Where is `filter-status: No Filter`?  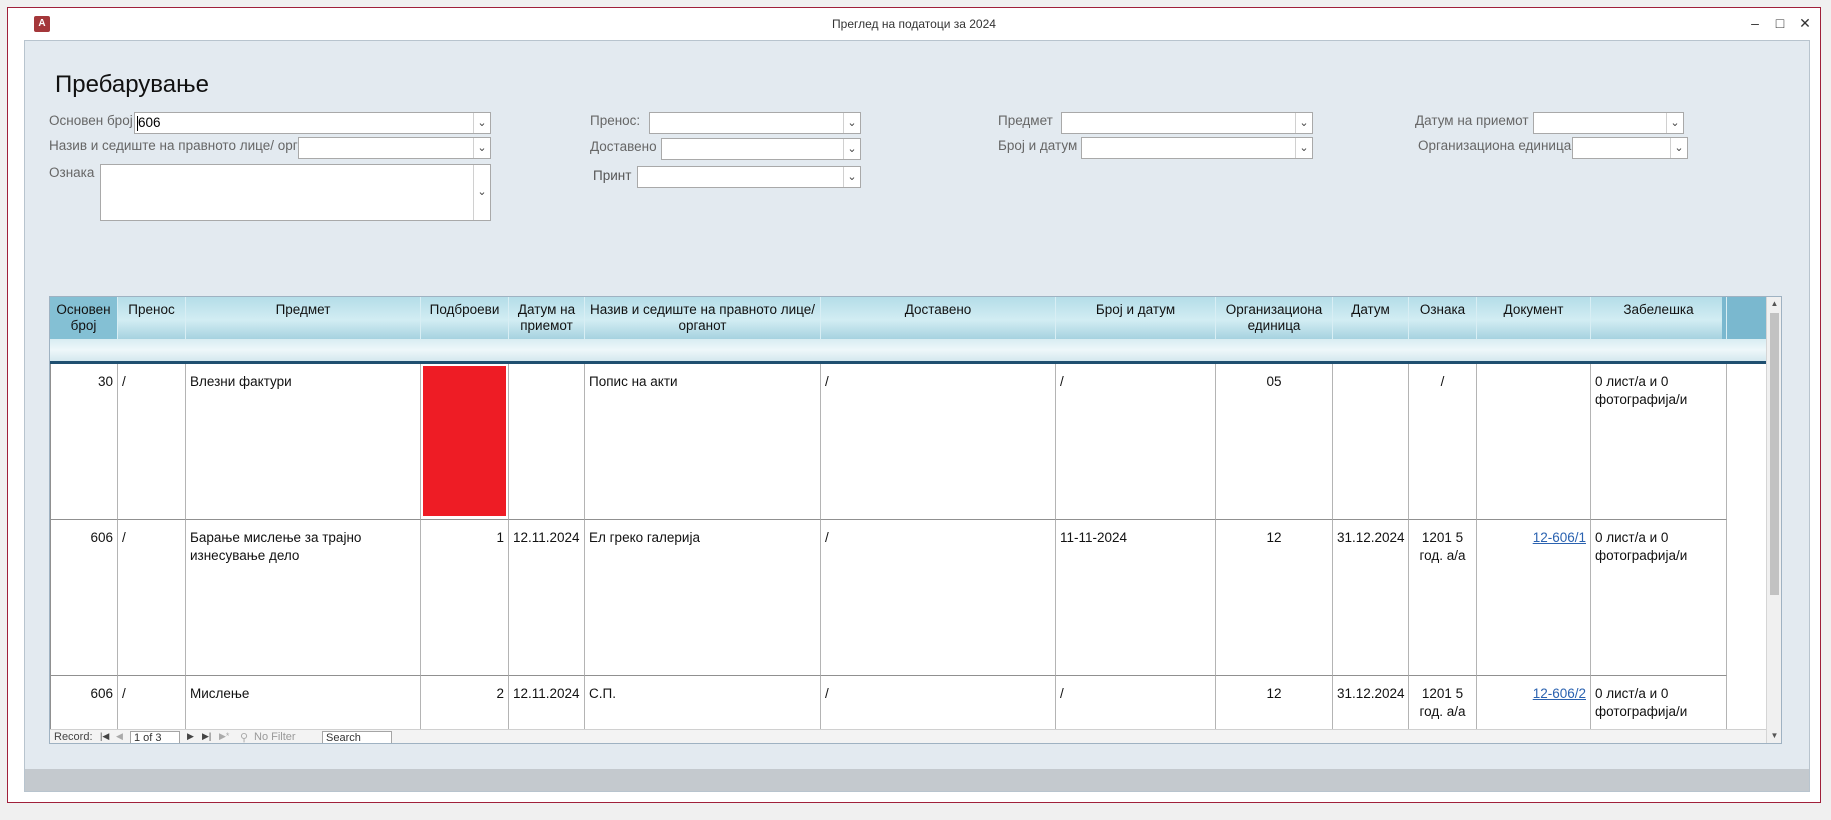
filter-status: No Filter is located at coordinates (275, 737).